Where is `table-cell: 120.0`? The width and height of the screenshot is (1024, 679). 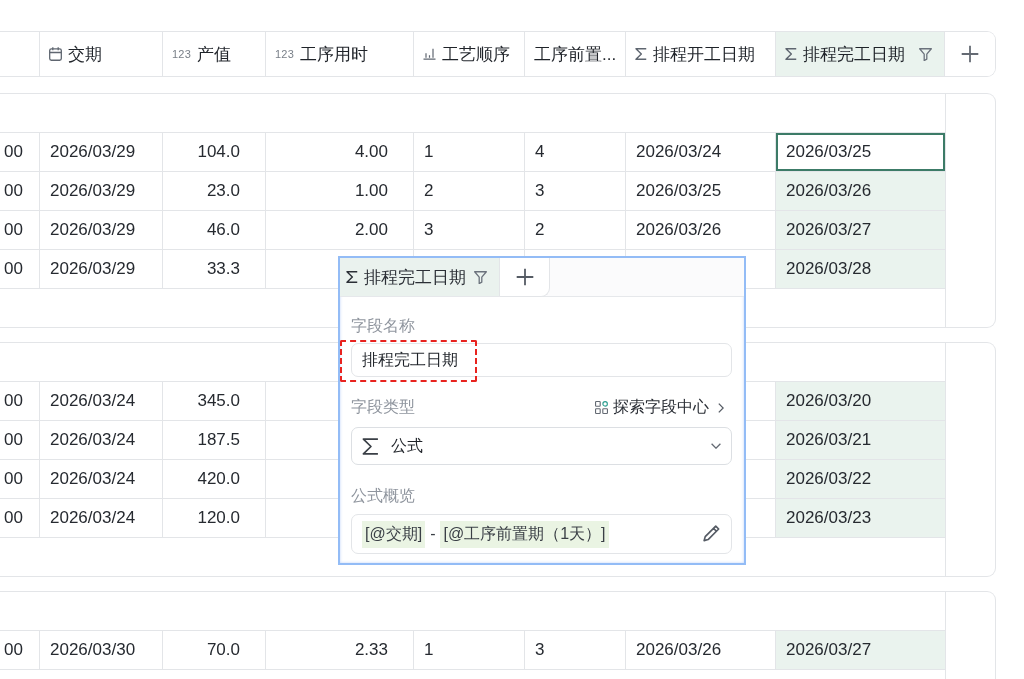 table-cell: 120.0 is located at coordinates (218, 518).